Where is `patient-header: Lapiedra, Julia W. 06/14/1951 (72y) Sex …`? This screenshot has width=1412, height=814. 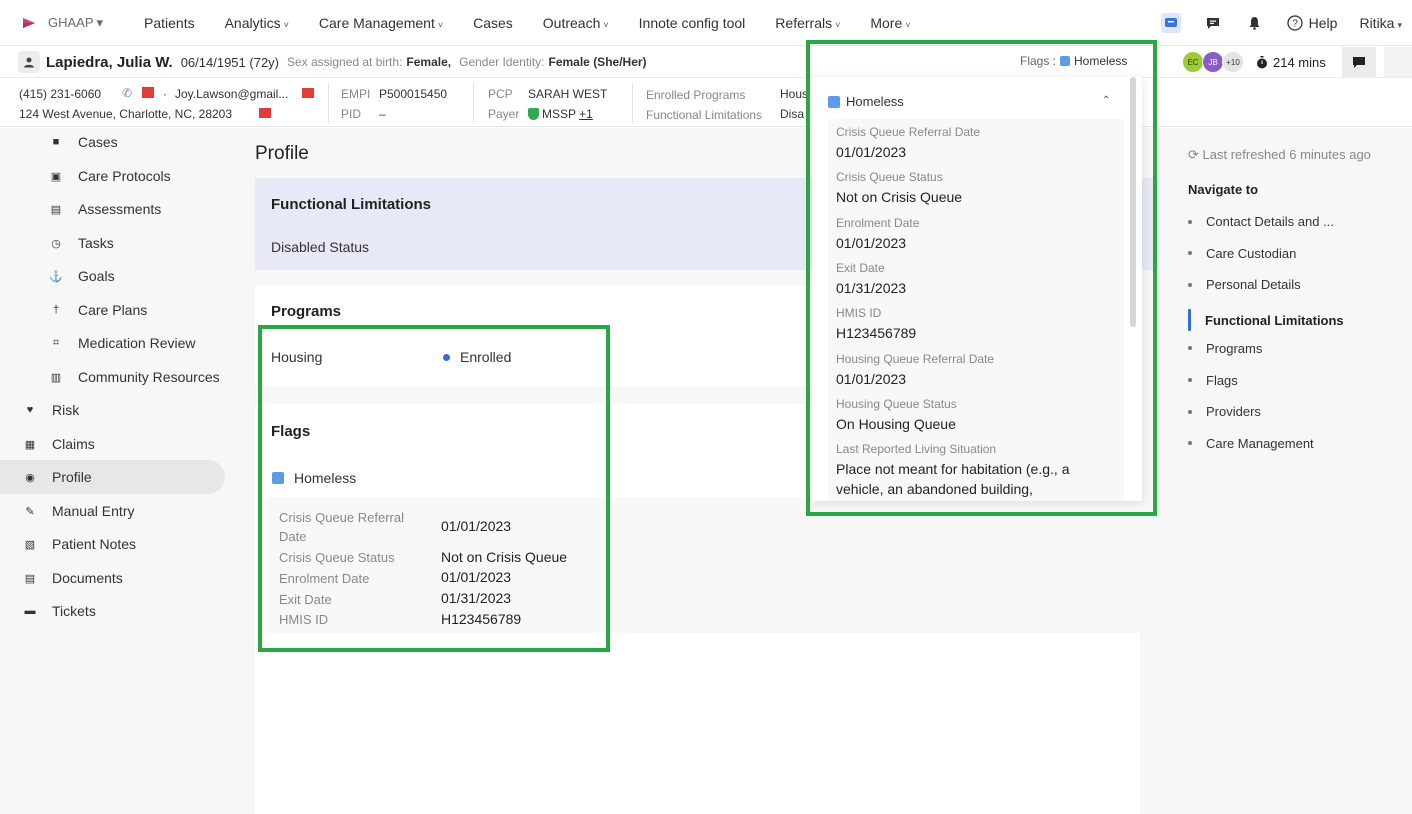 patient-header: Lapiedra, Julia W. 06/14/1951 (72y) Sex … is located at coordinates (706, 62).